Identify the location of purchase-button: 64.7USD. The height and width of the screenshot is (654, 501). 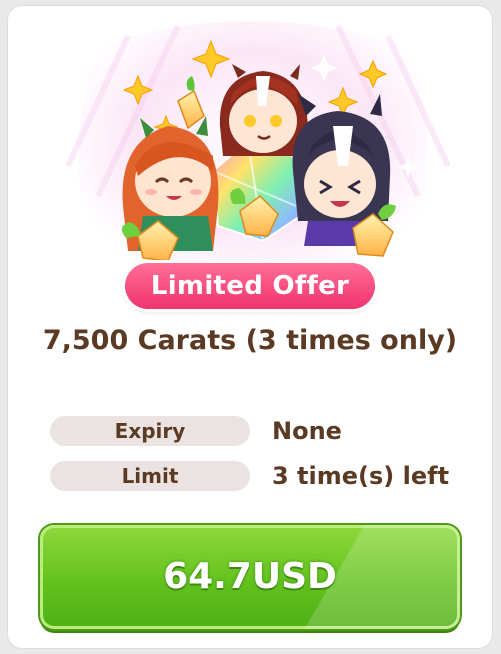
(250, 577).